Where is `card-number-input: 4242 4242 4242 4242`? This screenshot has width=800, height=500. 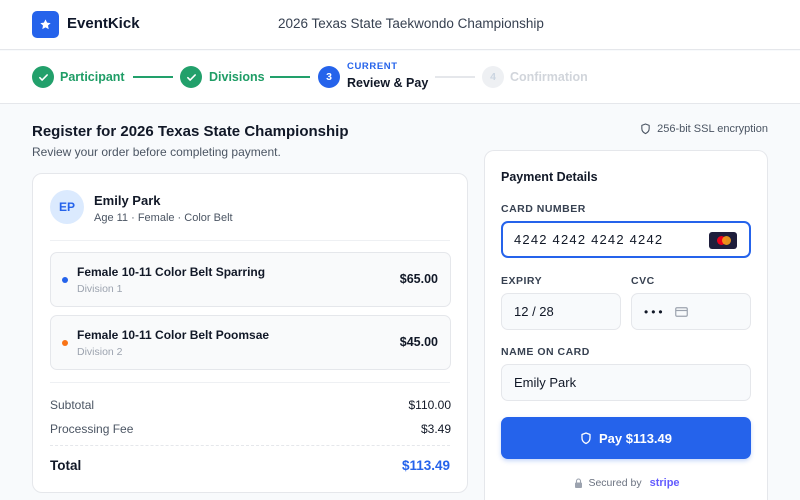
card-number-input: 4242 4242 4242 4242 is located at coordinates (626, 239).